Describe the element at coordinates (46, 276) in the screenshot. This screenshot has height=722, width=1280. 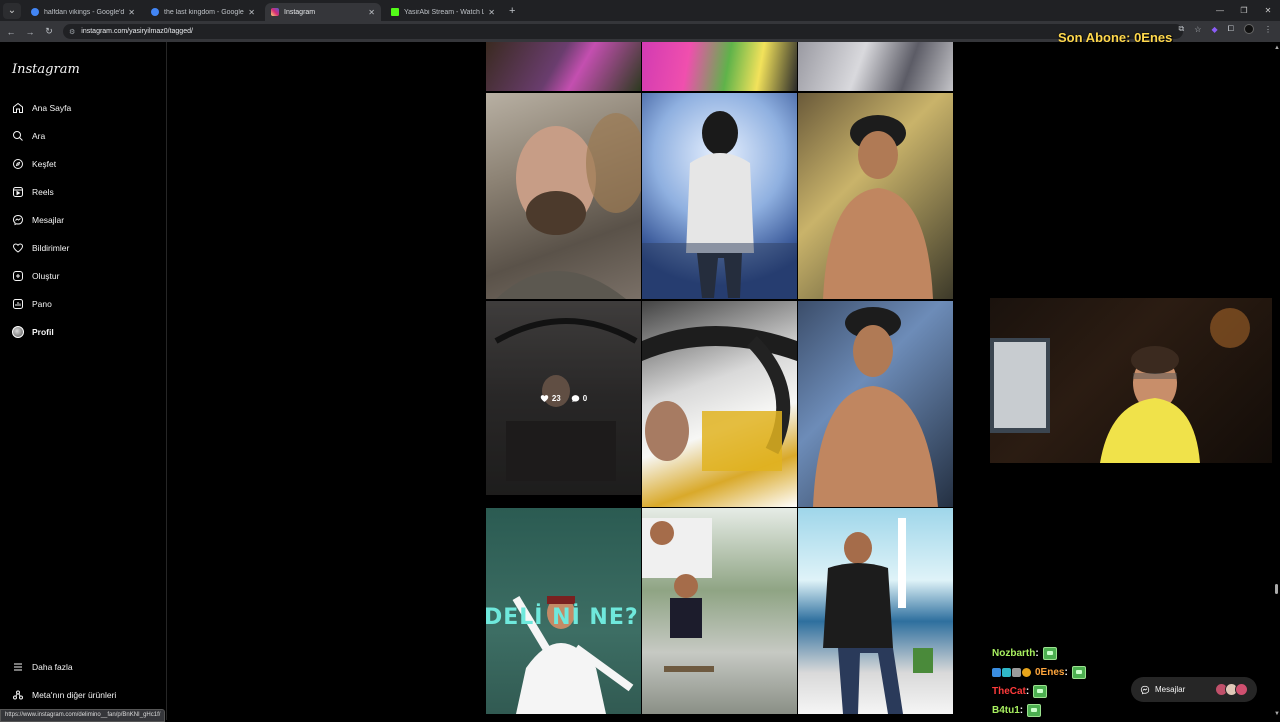
I see `sidebar-item-label: Oluştur` at that location.